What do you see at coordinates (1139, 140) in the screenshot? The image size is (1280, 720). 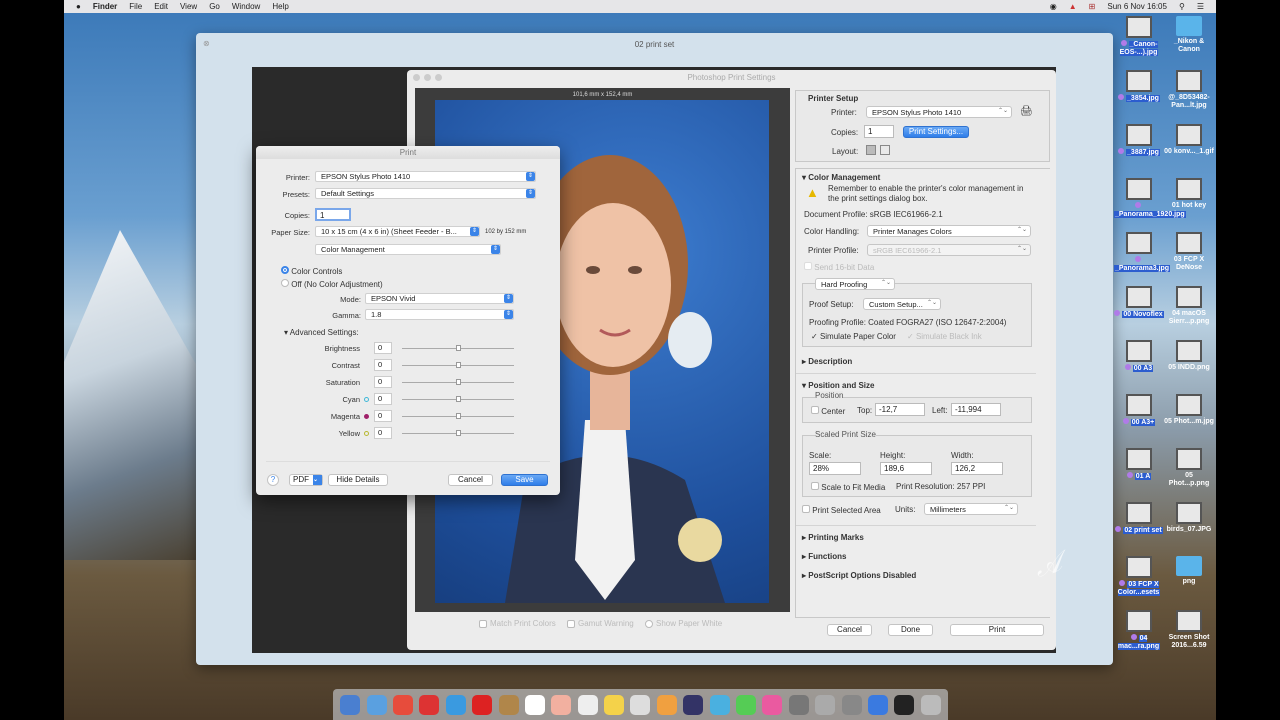 I see `desktop-file-icon: _3887.jpg` at bounding box center [1139, 140].